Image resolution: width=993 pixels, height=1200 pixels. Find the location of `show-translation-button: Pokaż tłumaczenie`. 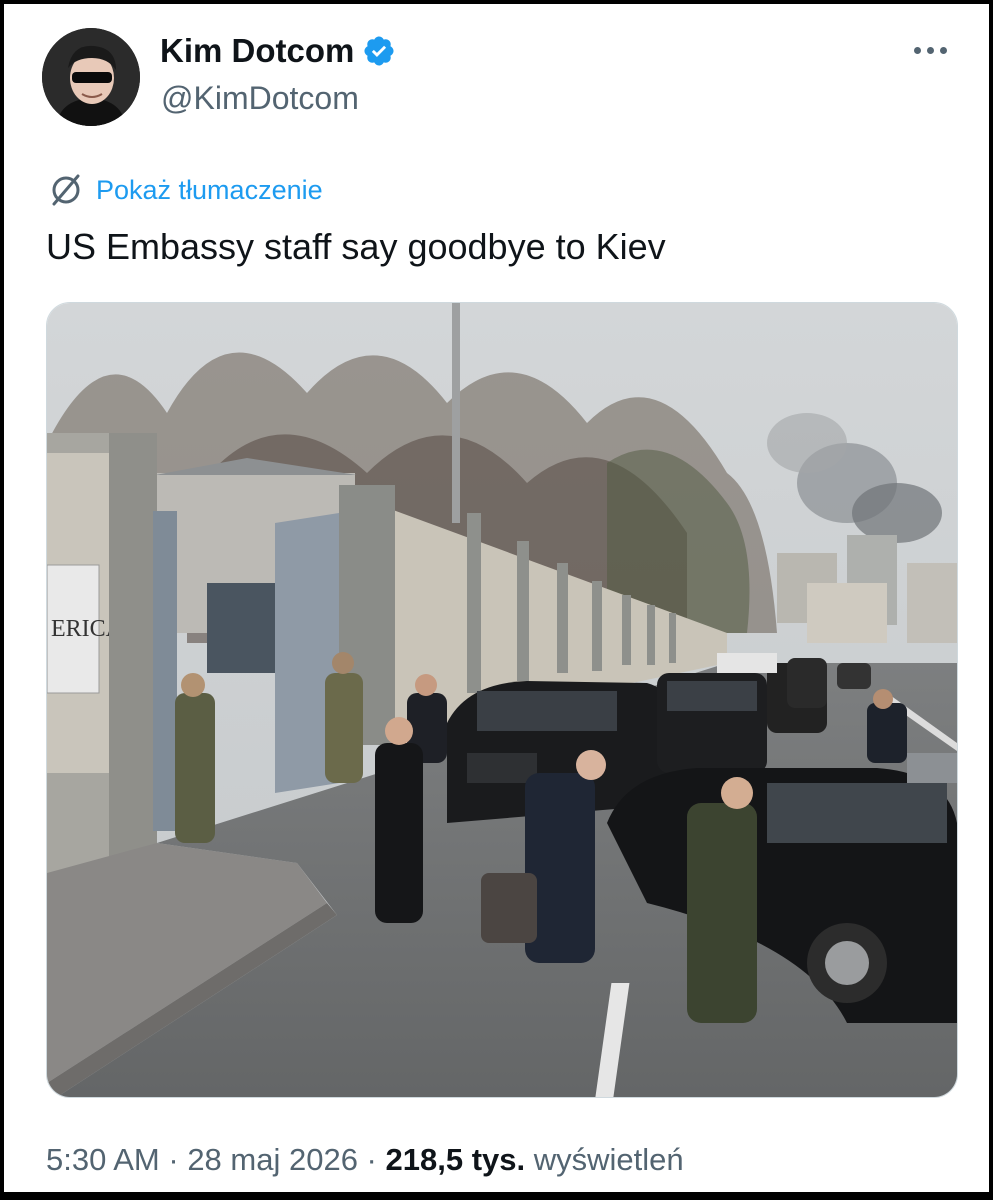

show-translation-button: Pokaż tłumaczenie is located at coordinates (184, 190).